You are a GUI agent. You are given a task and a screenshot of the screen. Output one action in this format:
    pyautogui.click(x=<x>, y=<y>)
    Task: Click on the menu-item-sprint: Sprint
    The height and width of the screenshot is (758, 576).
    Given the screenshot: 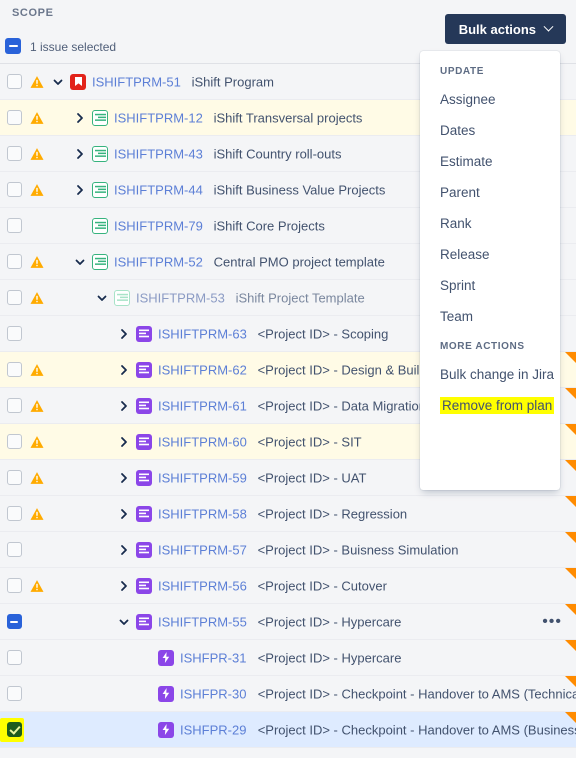 What is the action you would take?
    pyautogui.click(x=490, y=285)
    